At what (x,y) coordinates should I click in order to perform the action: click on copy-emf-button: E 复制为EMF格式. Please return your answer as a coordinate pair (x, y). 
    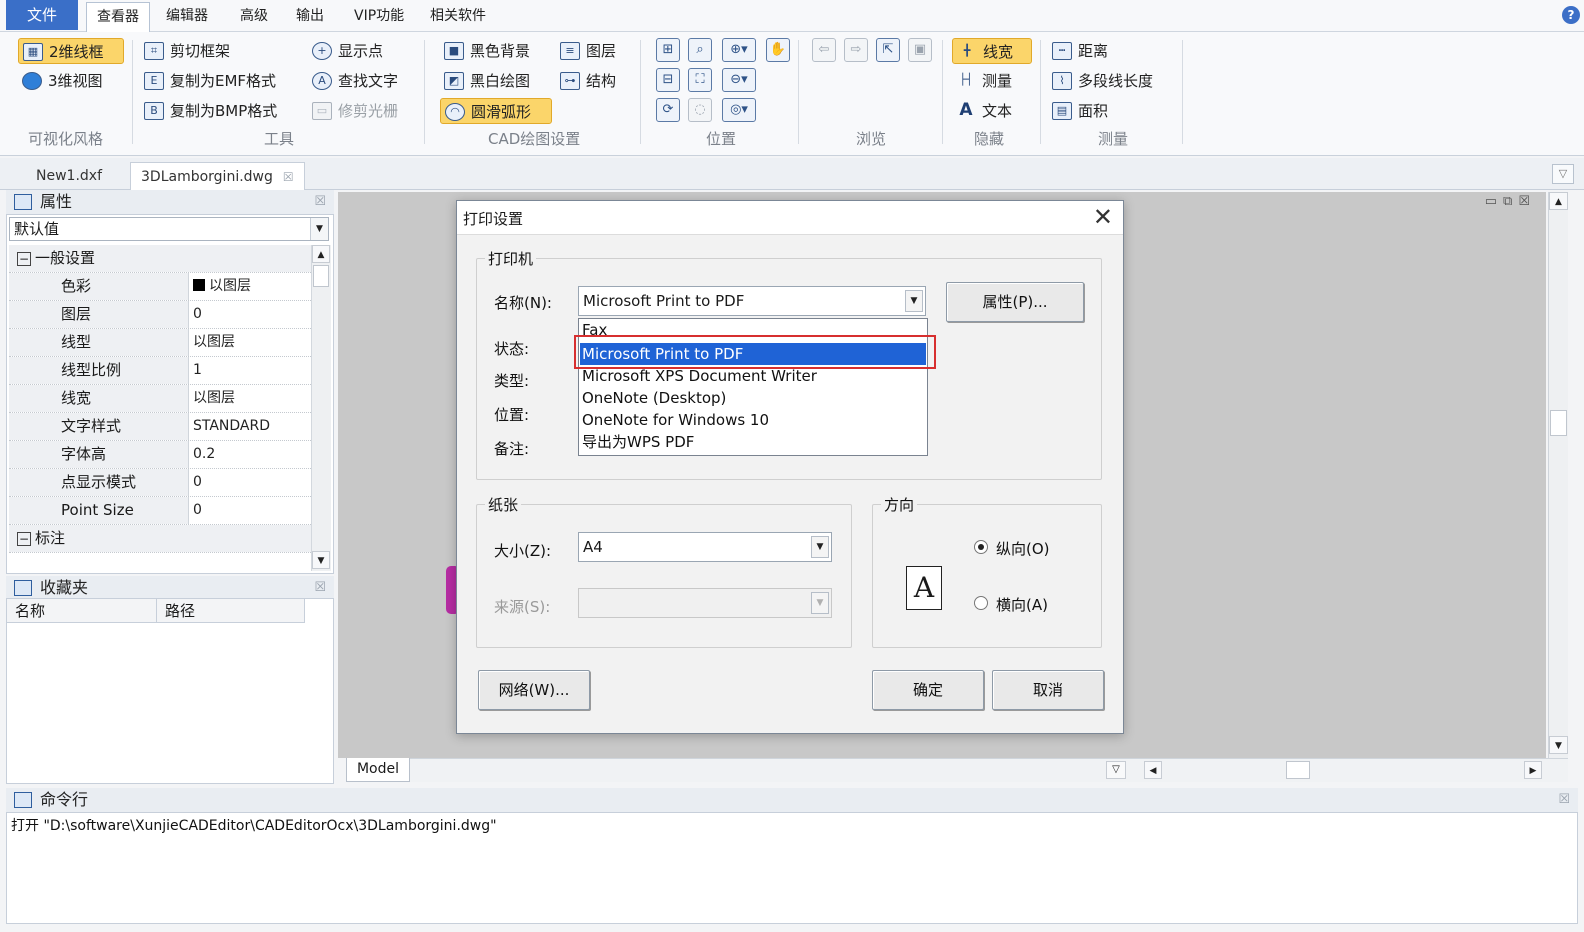
    Looking at the image, I should click on (208, 81).